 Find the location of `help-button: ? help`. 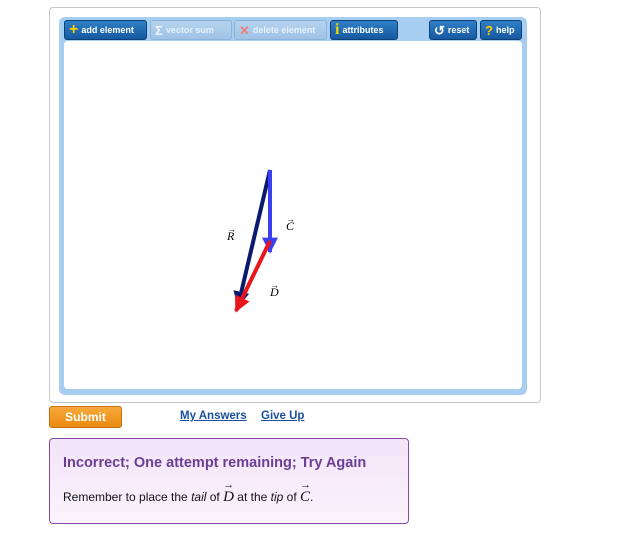

help-button: ? help is located at coordinates (501, 30).